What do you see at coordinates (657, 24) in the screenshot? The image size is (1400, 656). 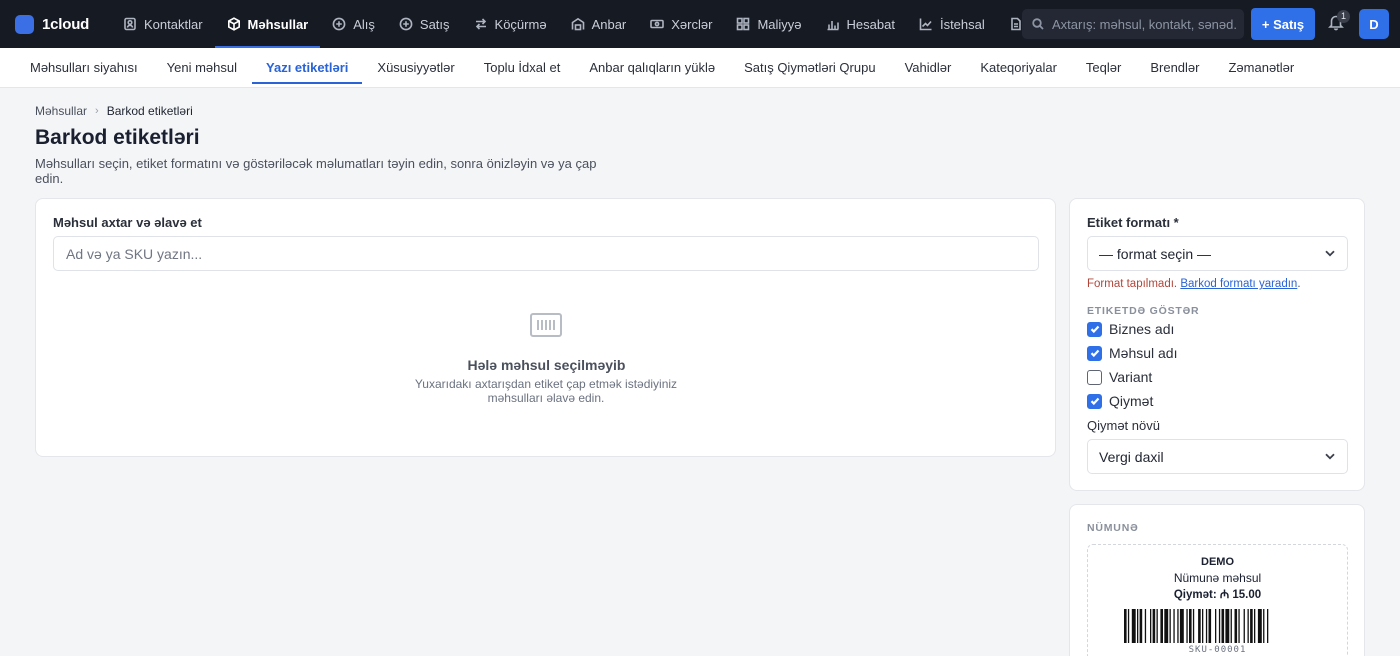 I see `money-icon` at bounding box center [657, 24].